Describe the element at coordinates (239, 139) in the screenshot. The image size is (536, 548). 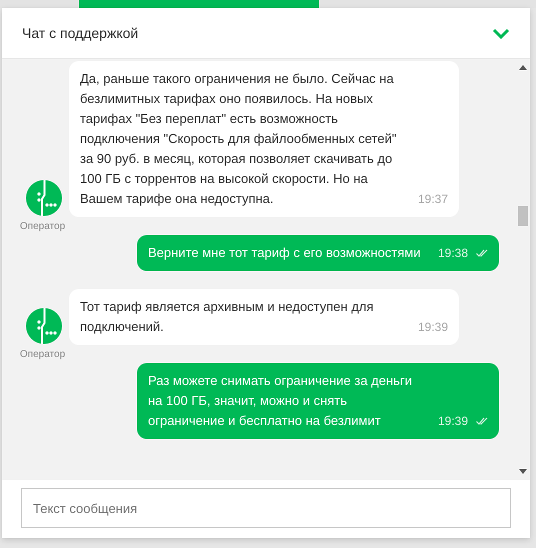
I see `message-text: Да, раньше такого ограничения не было. Сейчас на безлимитных тарифах оно появилось. На новых тарифах "Без переплат" есть возможность подключения "Скорость для файлообменных сетей" за 90 руб. в месяц, которая позволяет скачивать до 100 ГБ с торрентов на высокой скорости. Но на Вашем тарифе она недоступна.` at that location.